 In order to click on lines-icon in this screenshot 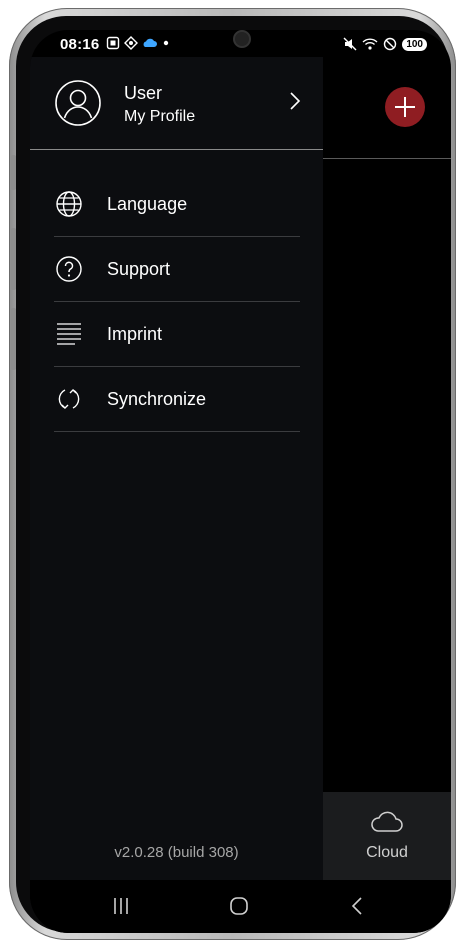, I will do `click(69, 334)`.